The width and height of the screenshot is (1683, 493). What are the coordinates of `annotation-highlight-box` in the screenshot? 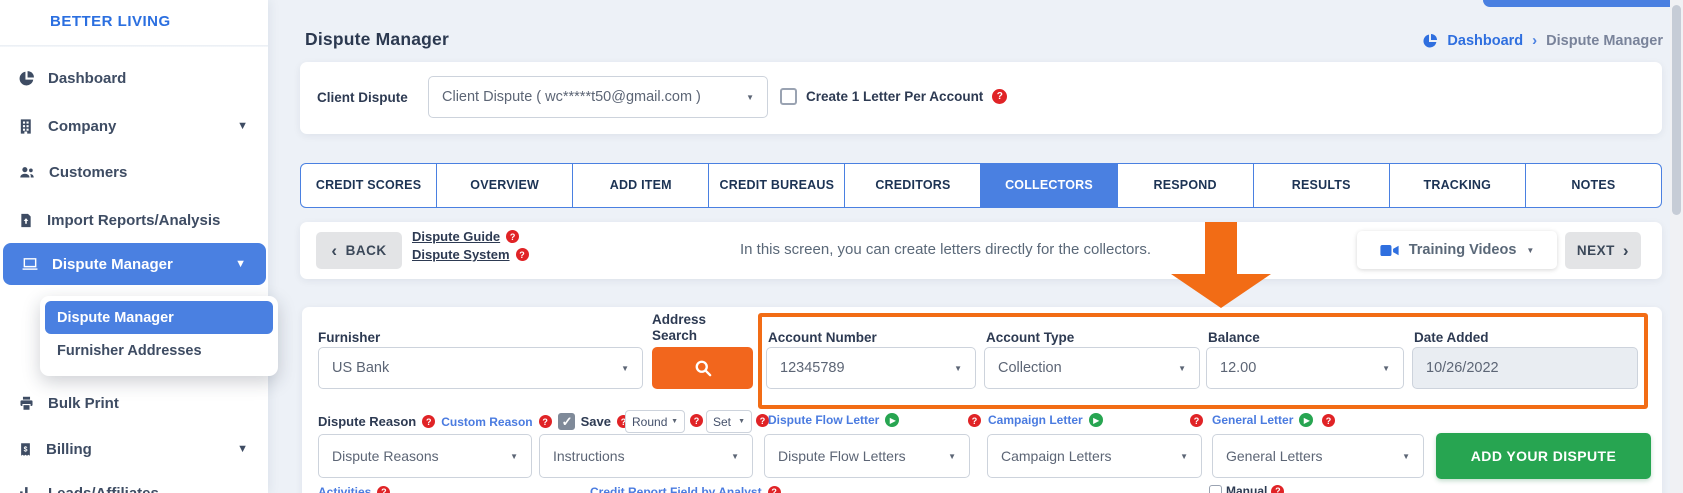 It's located at (1203, 361).